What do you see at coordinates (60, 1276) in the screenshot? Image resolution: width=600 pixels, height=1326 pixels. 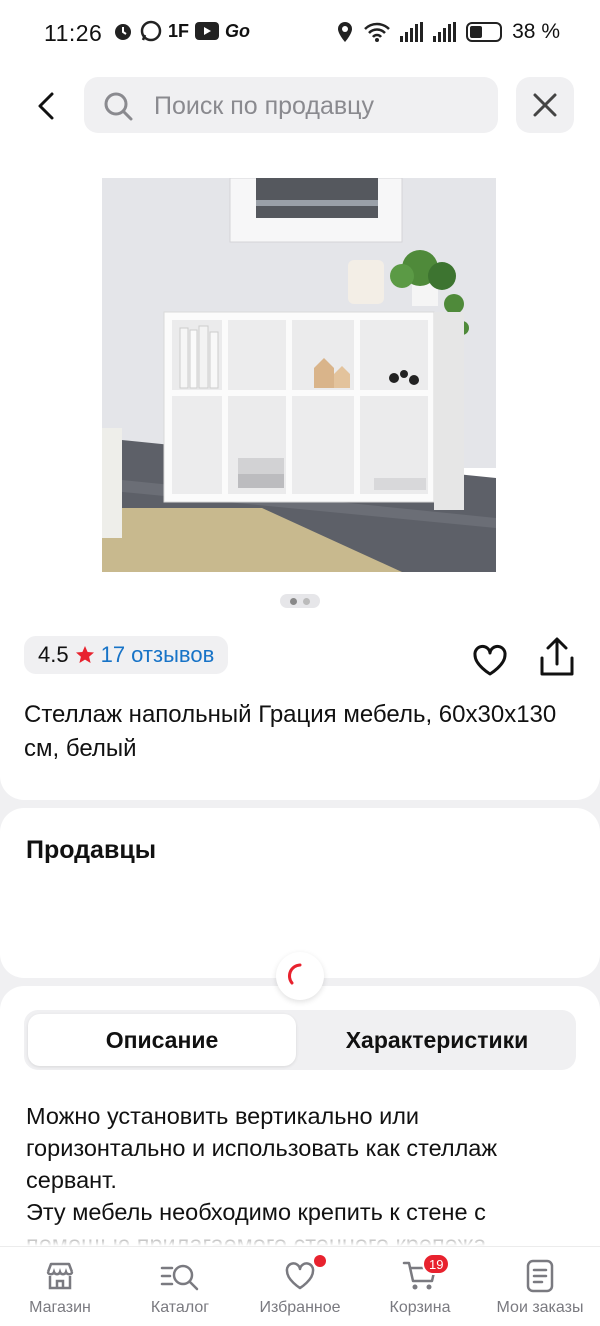 I see `store-icon` at bounding box center [60, 1276].